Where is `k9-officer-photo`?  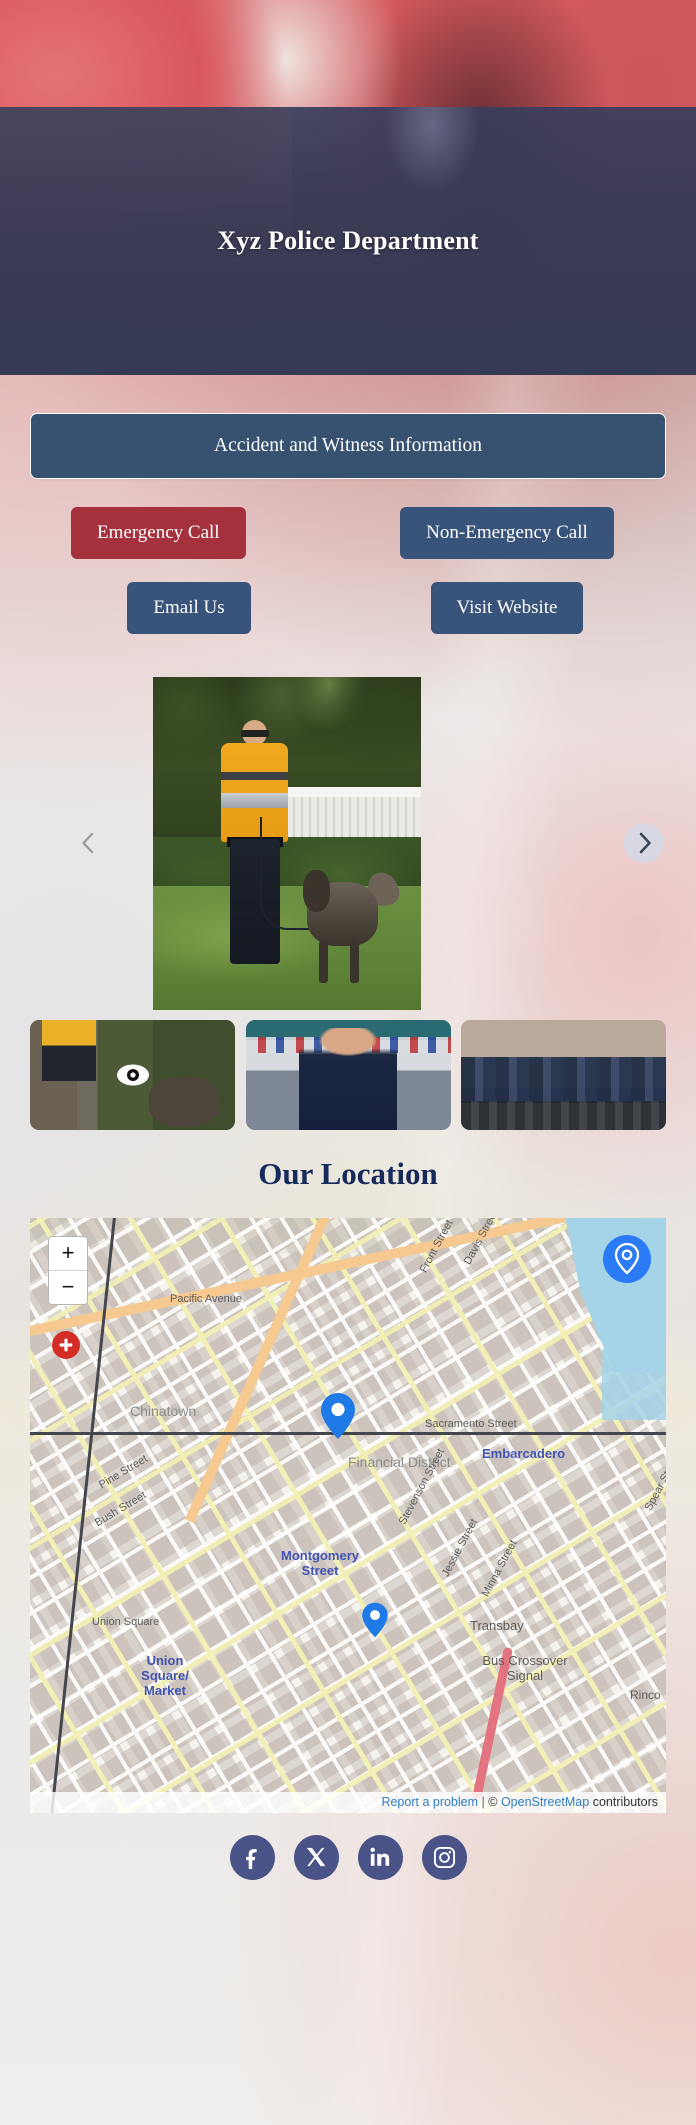 k9-officer-photo is located at coordinates (287, 843).